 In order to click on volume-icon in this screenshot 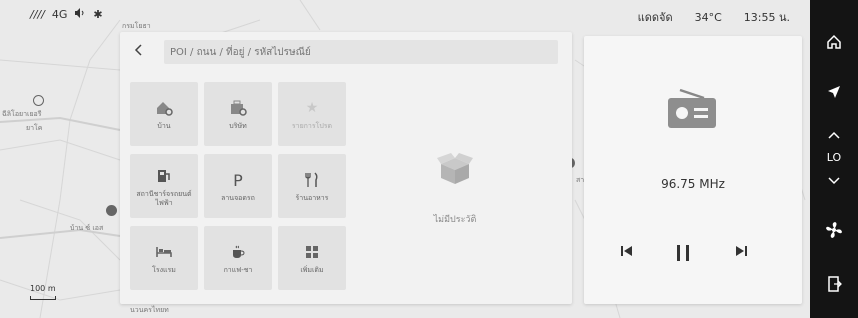, I will do `click(80, 14)`.